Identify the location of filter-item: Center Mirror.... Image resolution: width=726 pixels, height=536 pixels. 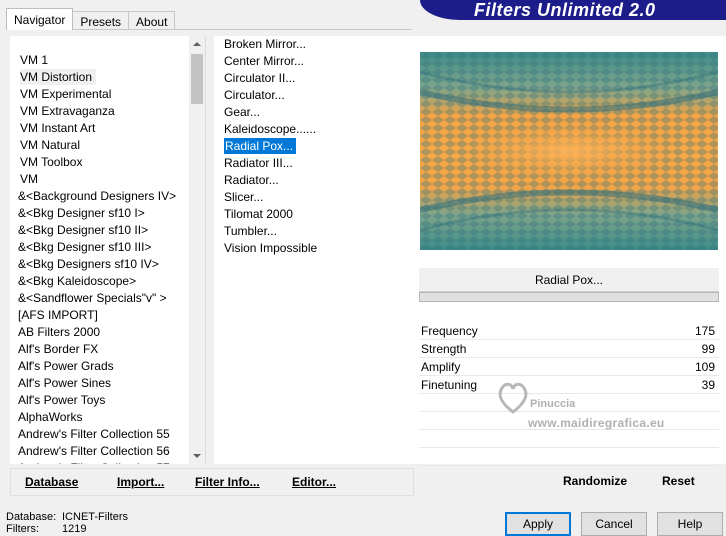
(314, 61).